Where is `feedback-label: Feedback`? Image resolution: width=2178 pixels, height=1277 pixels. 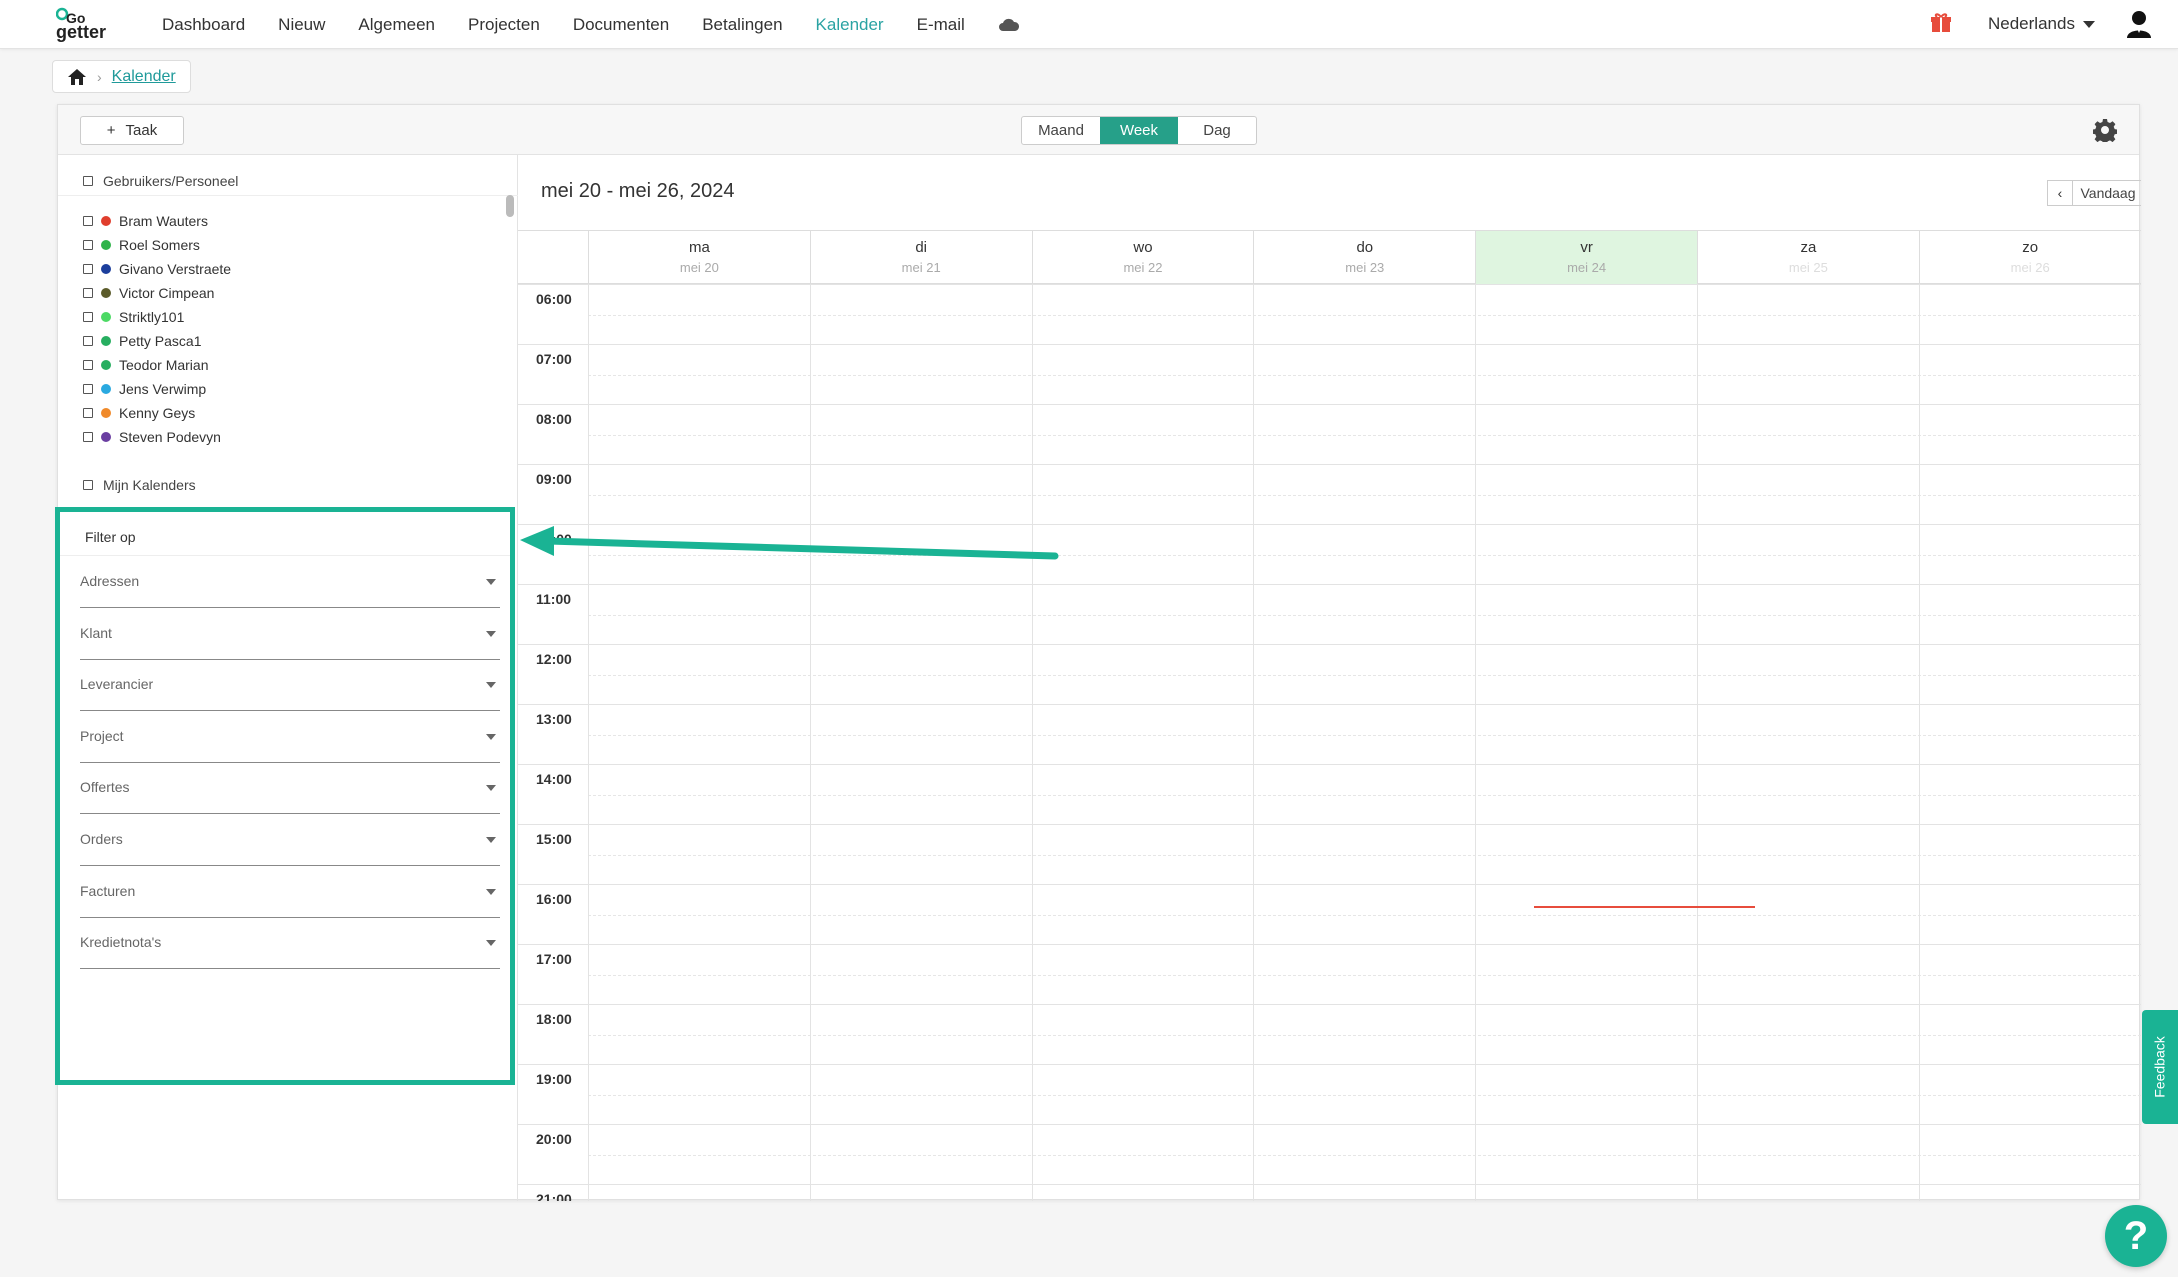
feedback-label: Feedback is located at coordinates (2160, 1067).